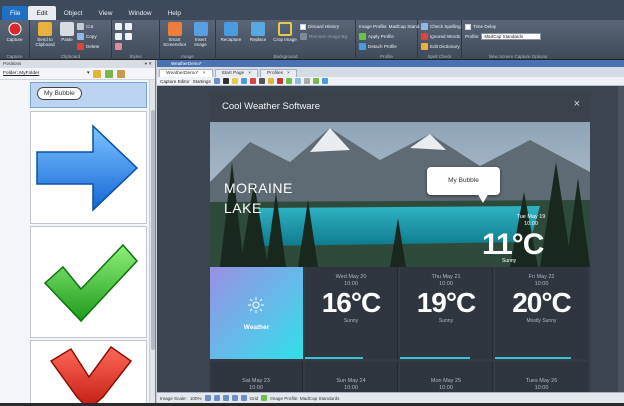  What do you see at coordinates (382, 46) in the screenshot?
I see `detach-profile-label: Detach Profile` at bounding box center [382, 46].